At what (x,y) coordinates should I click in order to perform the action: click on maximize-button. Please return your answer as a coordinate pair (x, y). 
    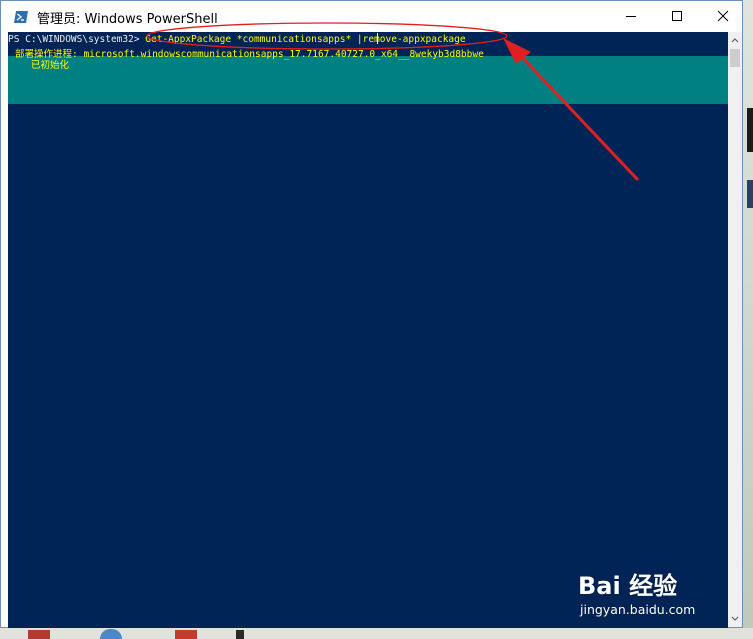
    Looking at the image, I should click on (677, 16).